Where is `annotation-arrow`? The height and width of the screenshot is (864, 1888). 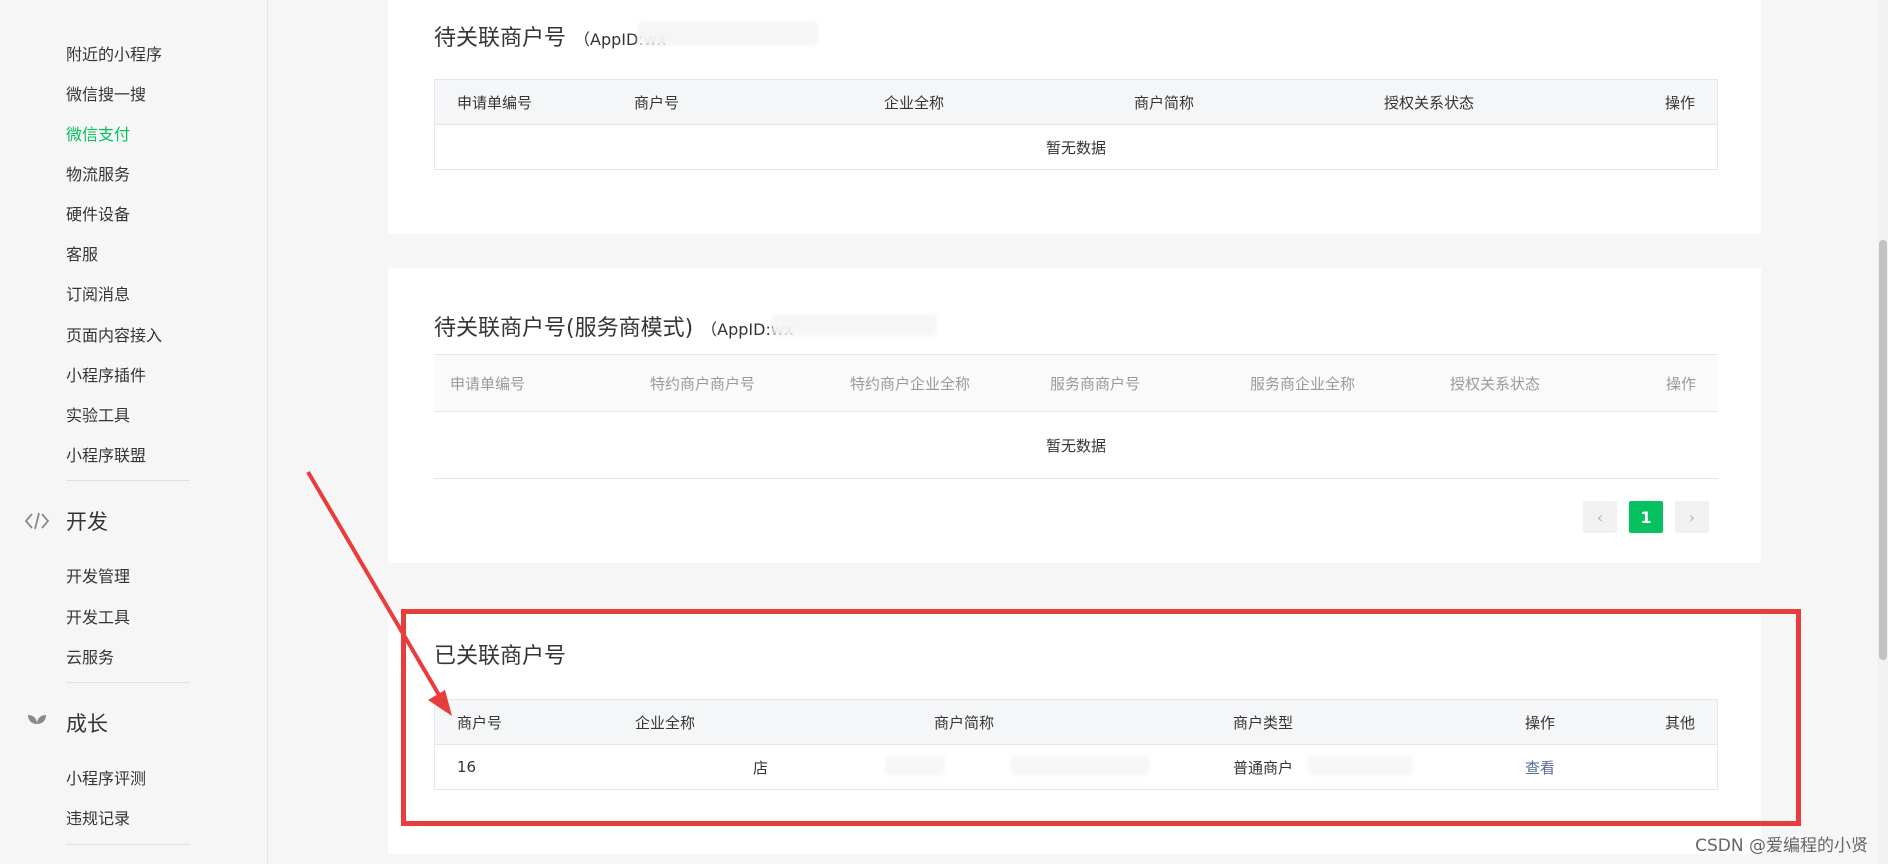
annotation-arrow is located at coordinates (379, 593).